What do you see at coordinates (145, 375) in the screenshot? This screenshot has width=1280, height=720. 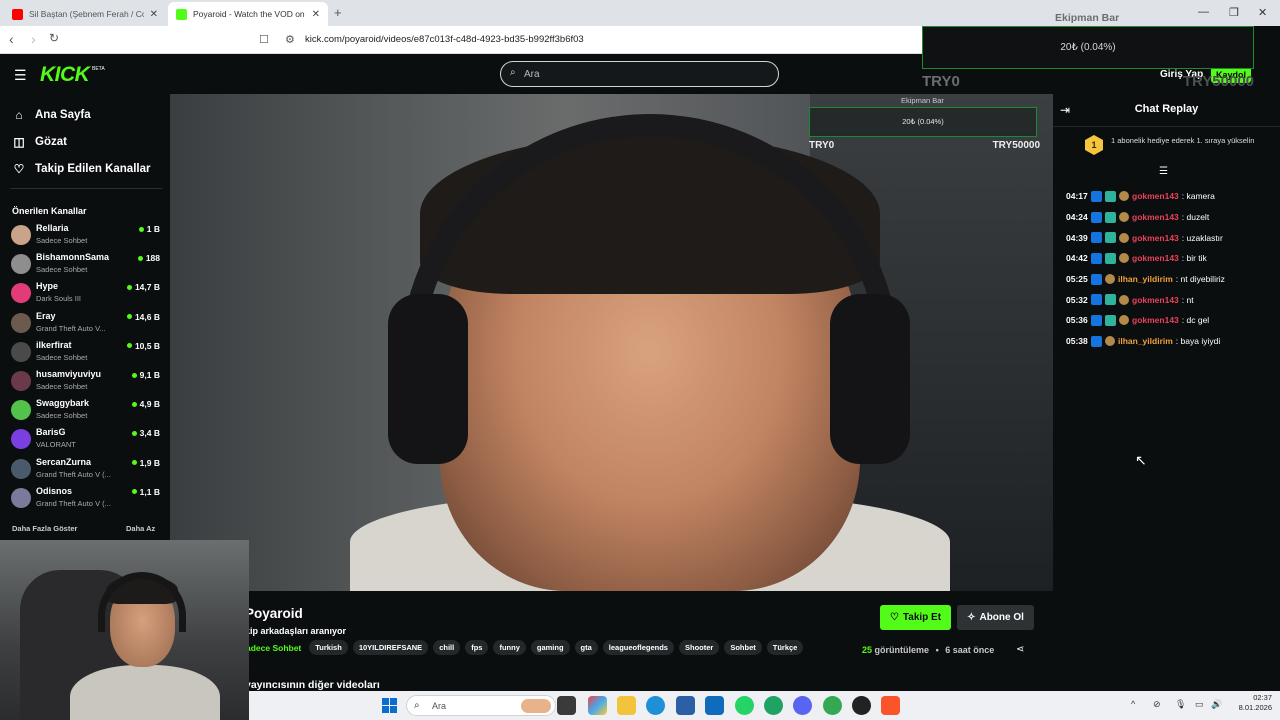 I see `viewer-count: 9,1 B` at bounding box center [145, 375].